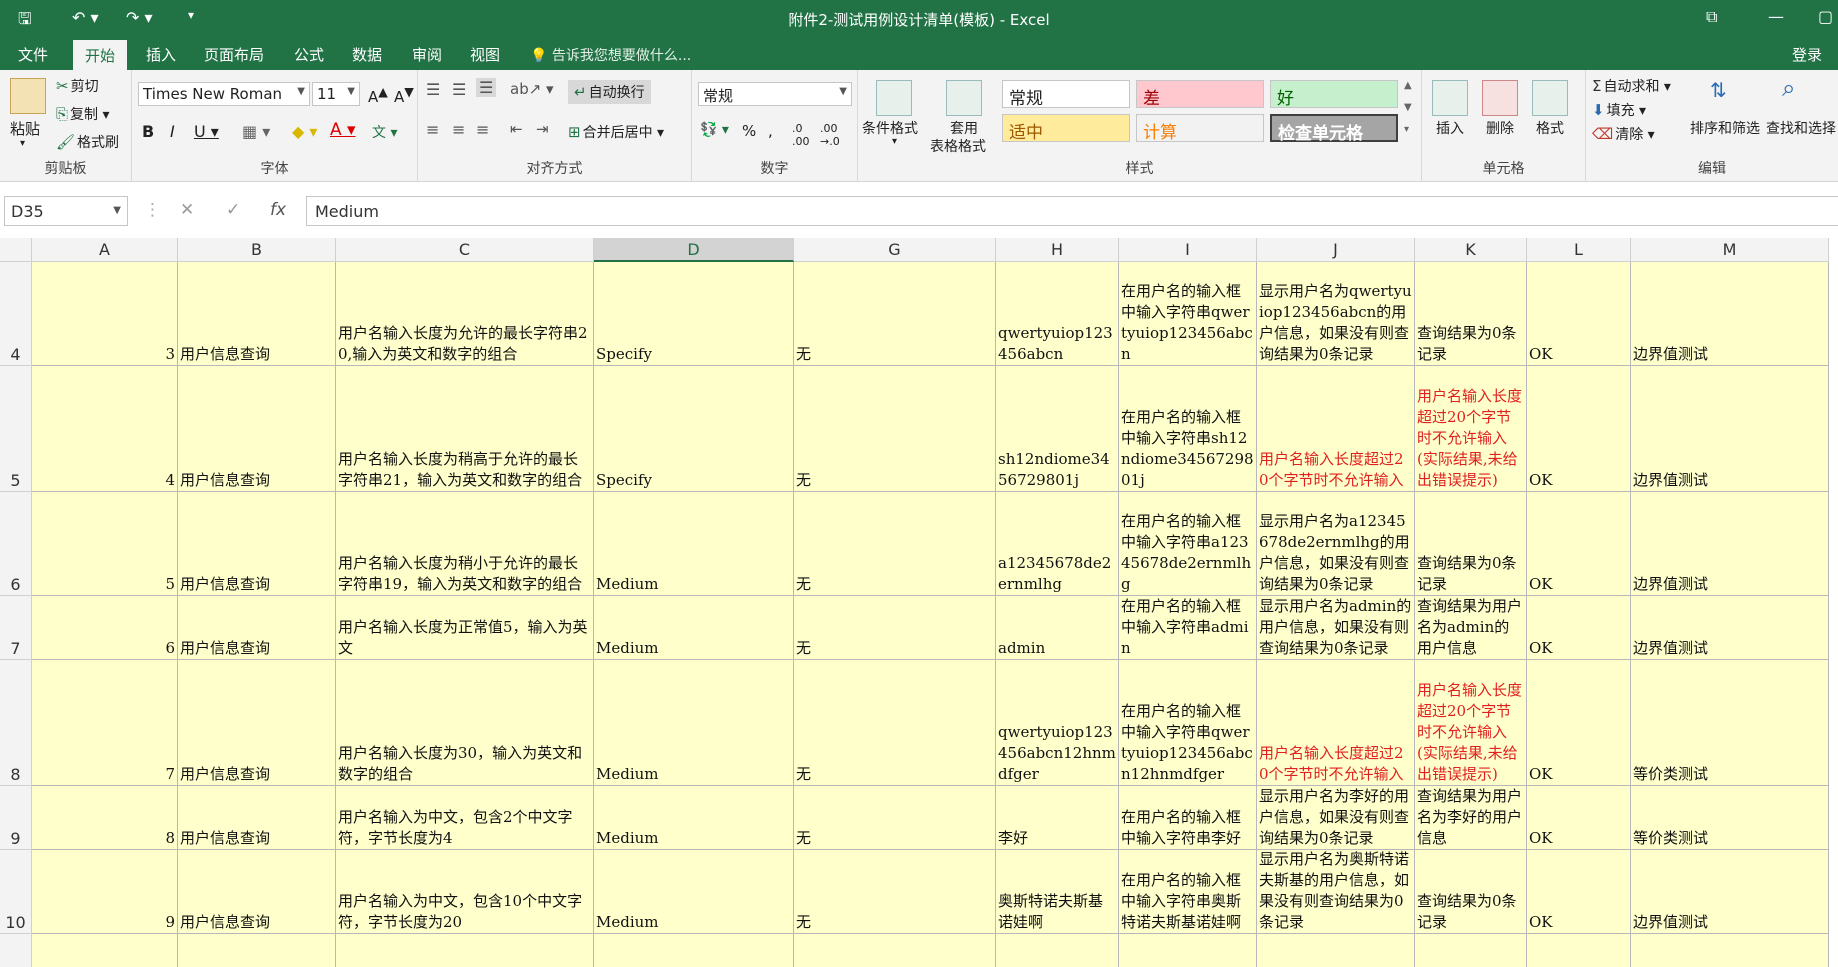 The image size is (1838, 967). What do you see at coordinates (1057, 250) in the screenshot?
I see `column-header-h: H` at bounding box center [1057, 250].